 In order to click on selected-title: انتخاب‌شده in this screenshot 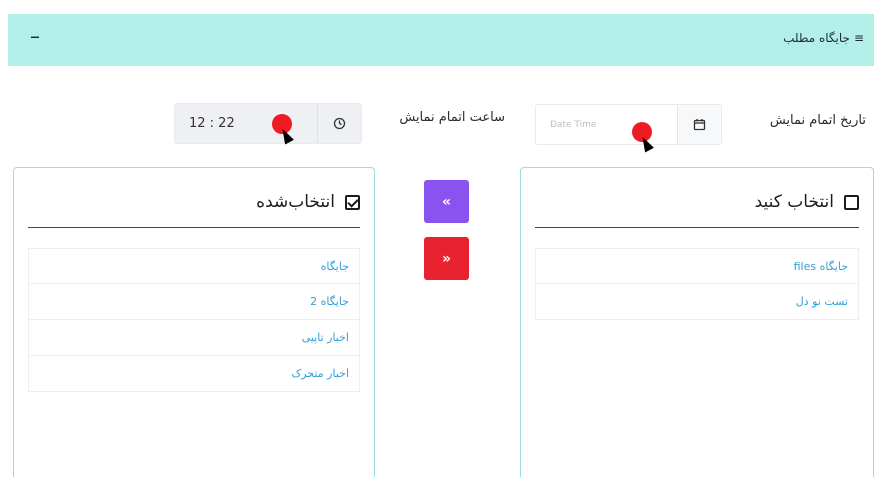, I will do `click(295, 202)`.